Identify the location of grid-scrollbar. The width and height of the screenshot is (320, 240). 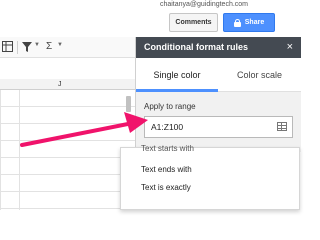
(128, 104).